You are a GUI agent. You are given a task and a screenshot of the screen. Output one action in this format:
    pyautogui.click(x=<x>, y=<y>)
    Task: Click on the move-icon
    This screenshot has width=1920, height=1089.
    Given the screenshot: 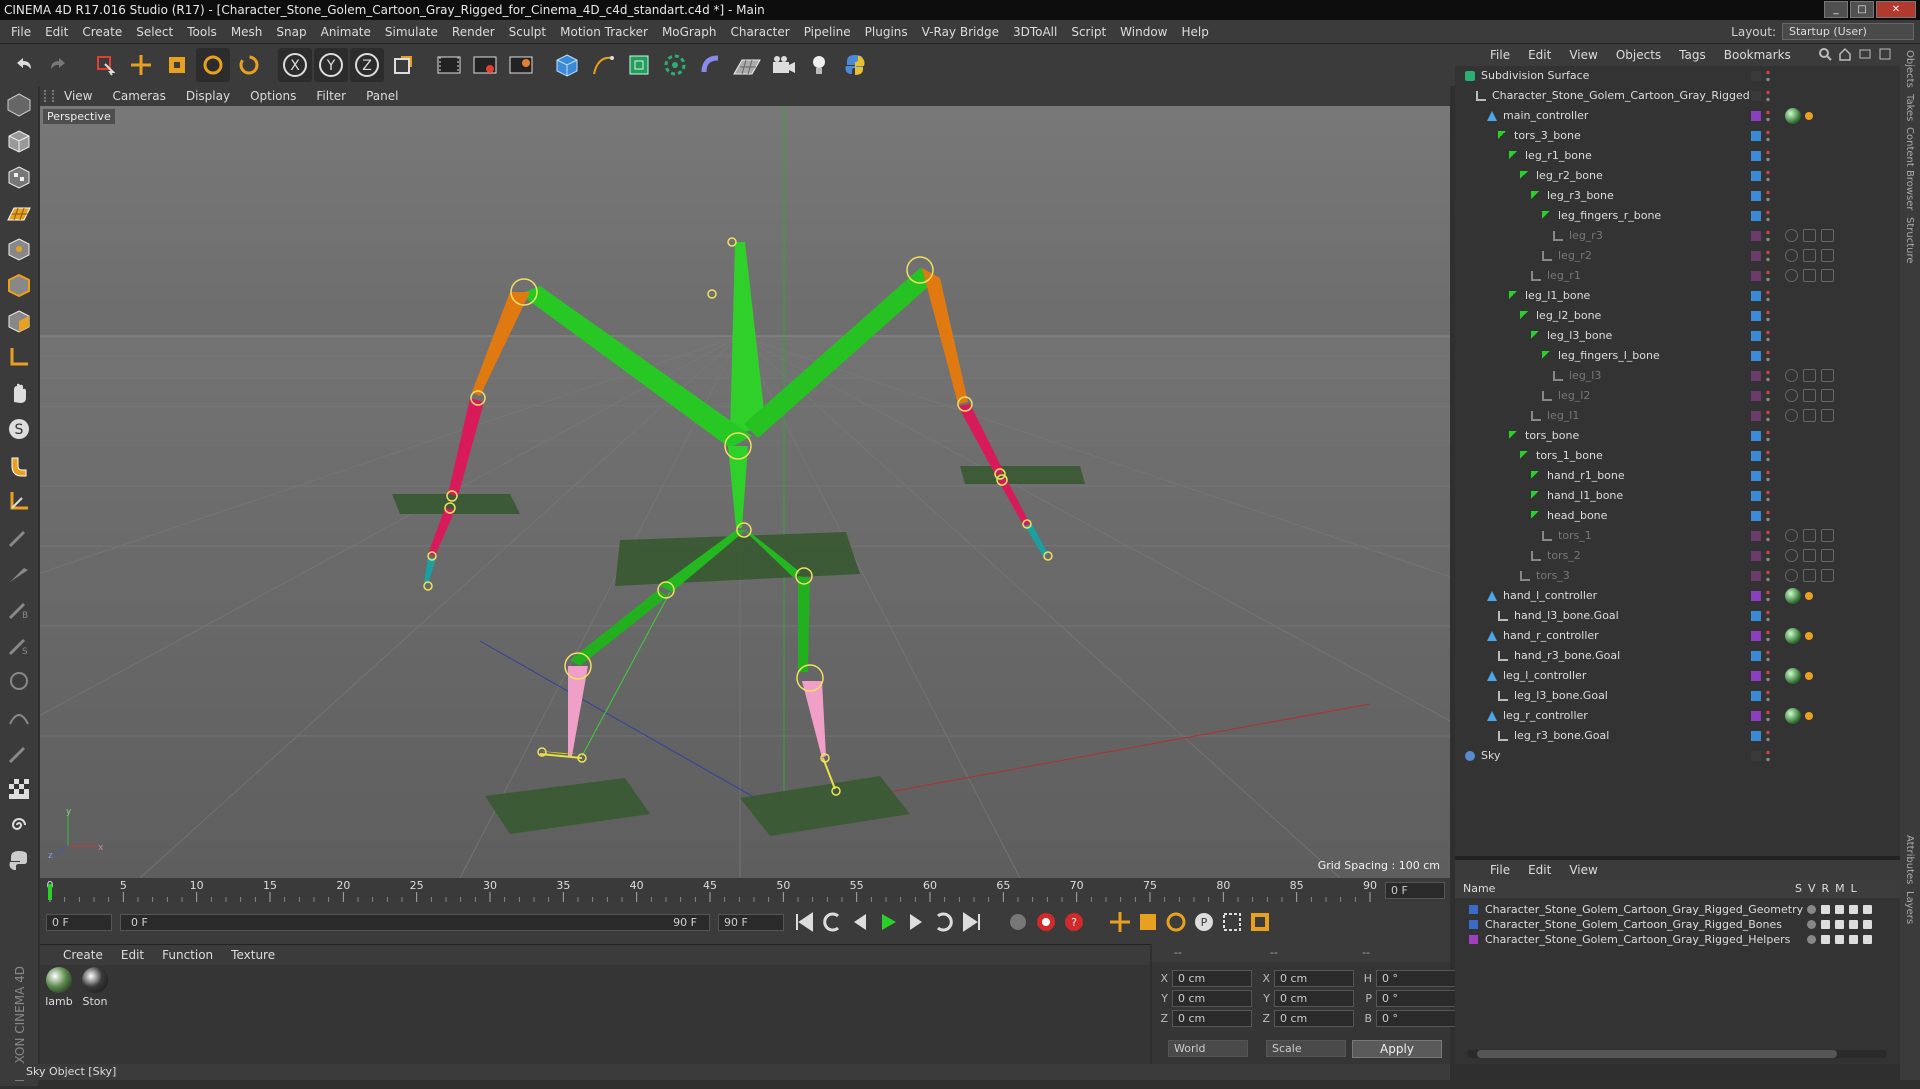 What is the action you would take?
    pyautogui.click(x=141, y=65)
    